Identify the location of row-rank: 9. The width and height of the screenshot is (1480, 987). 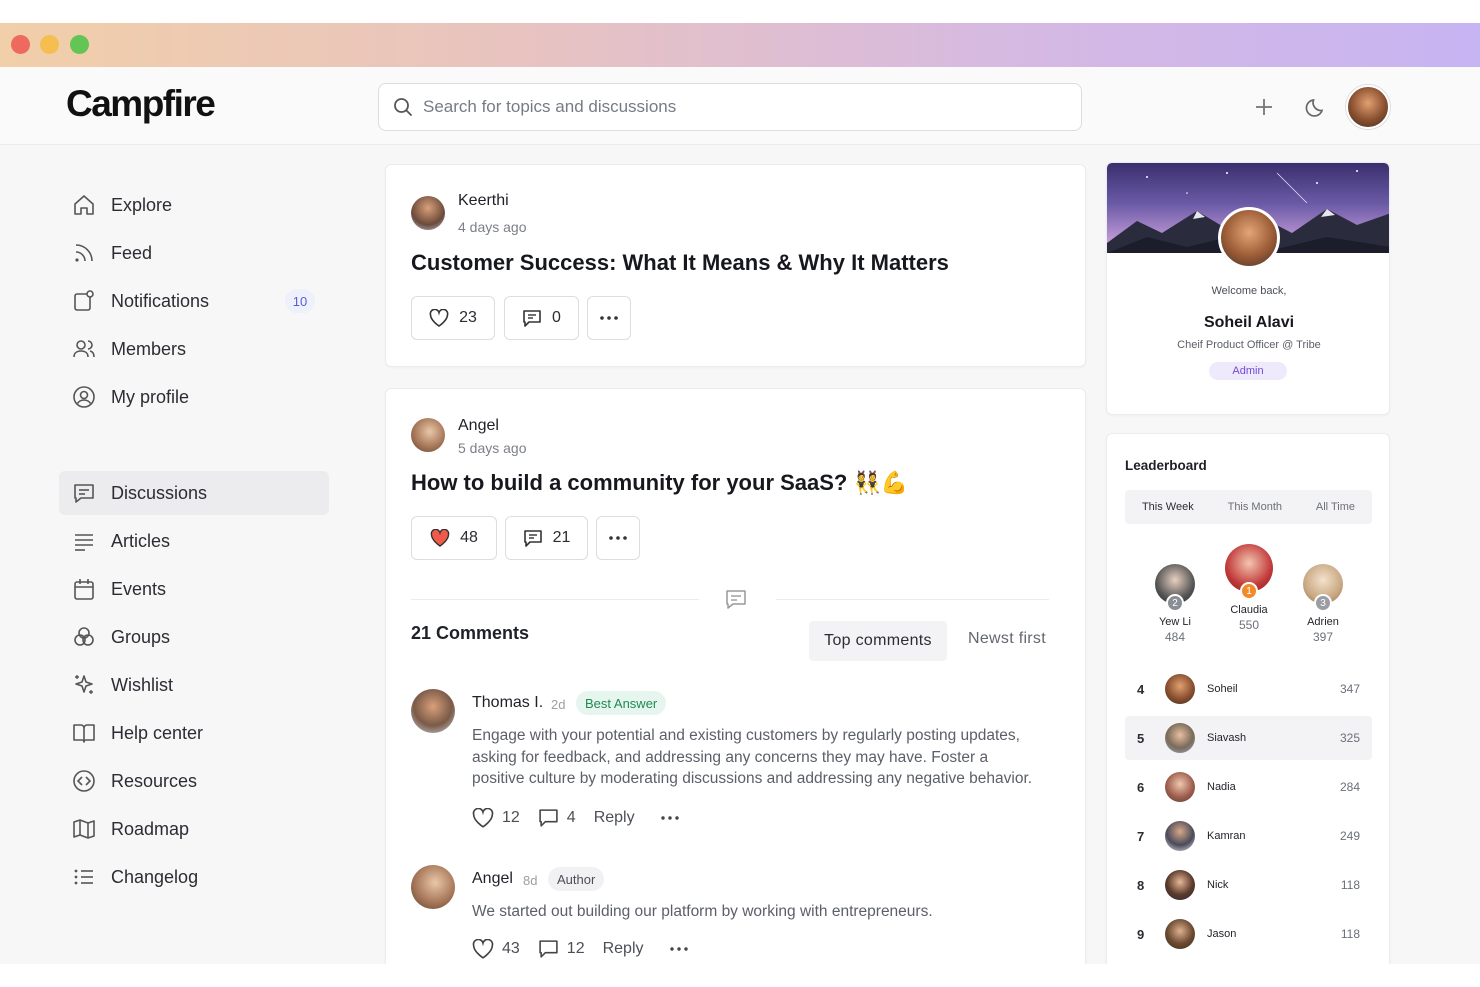
(1141, 934).